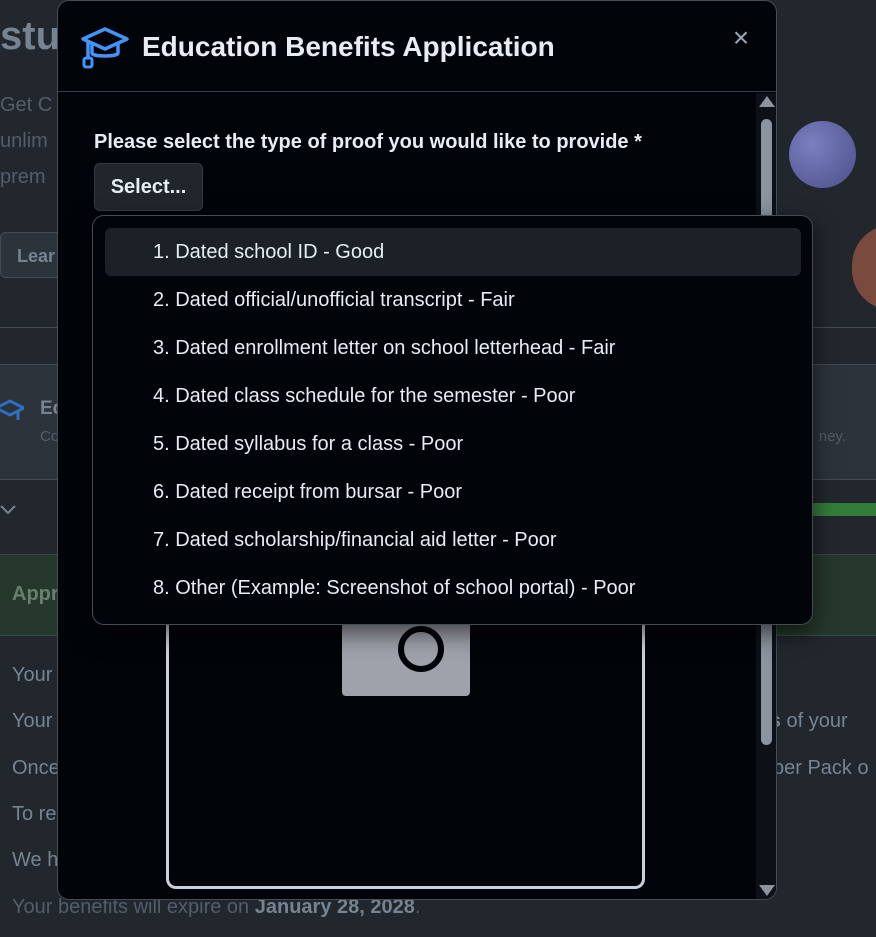 The image size is (876, 937). Describe the element at coordinates (814, 721) in the screenshot. I see `body-text: of your` at that location.